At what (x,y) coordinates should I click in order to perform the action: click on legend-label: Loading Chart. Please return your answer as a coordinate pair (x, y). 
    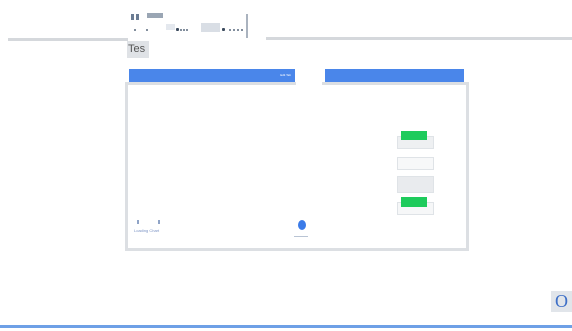
    Looking at the image, I should click on (147, 230).